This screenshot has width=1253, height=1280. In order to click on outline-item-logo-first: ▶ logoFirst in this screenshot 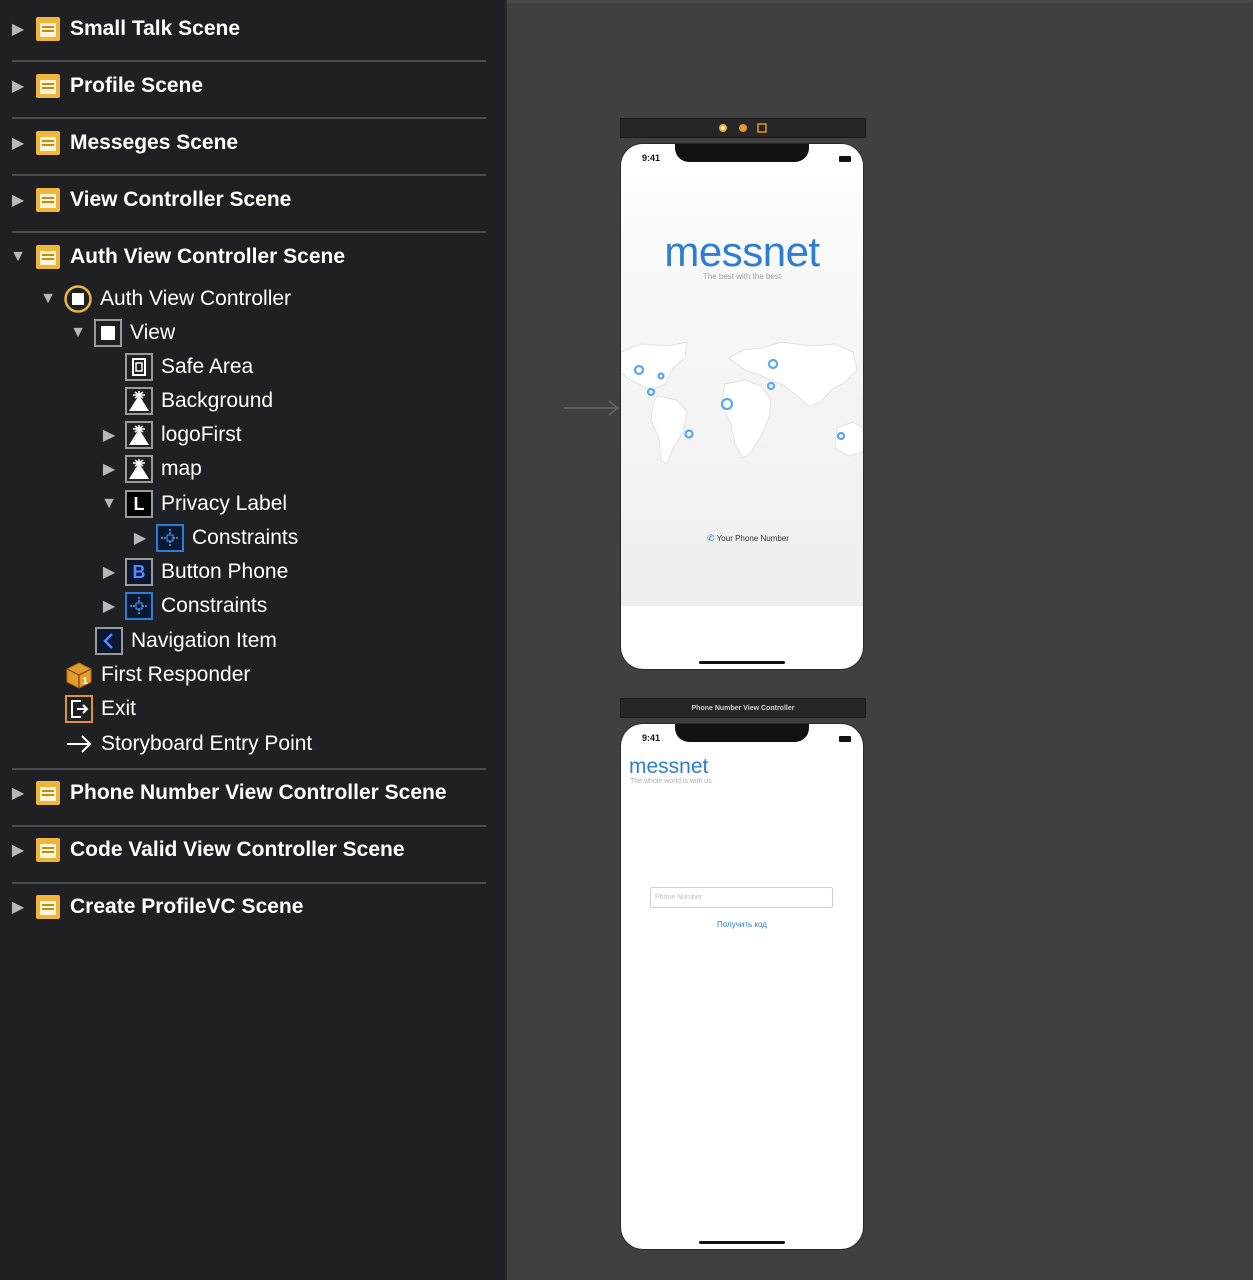, I will do `click(170, 435)`.